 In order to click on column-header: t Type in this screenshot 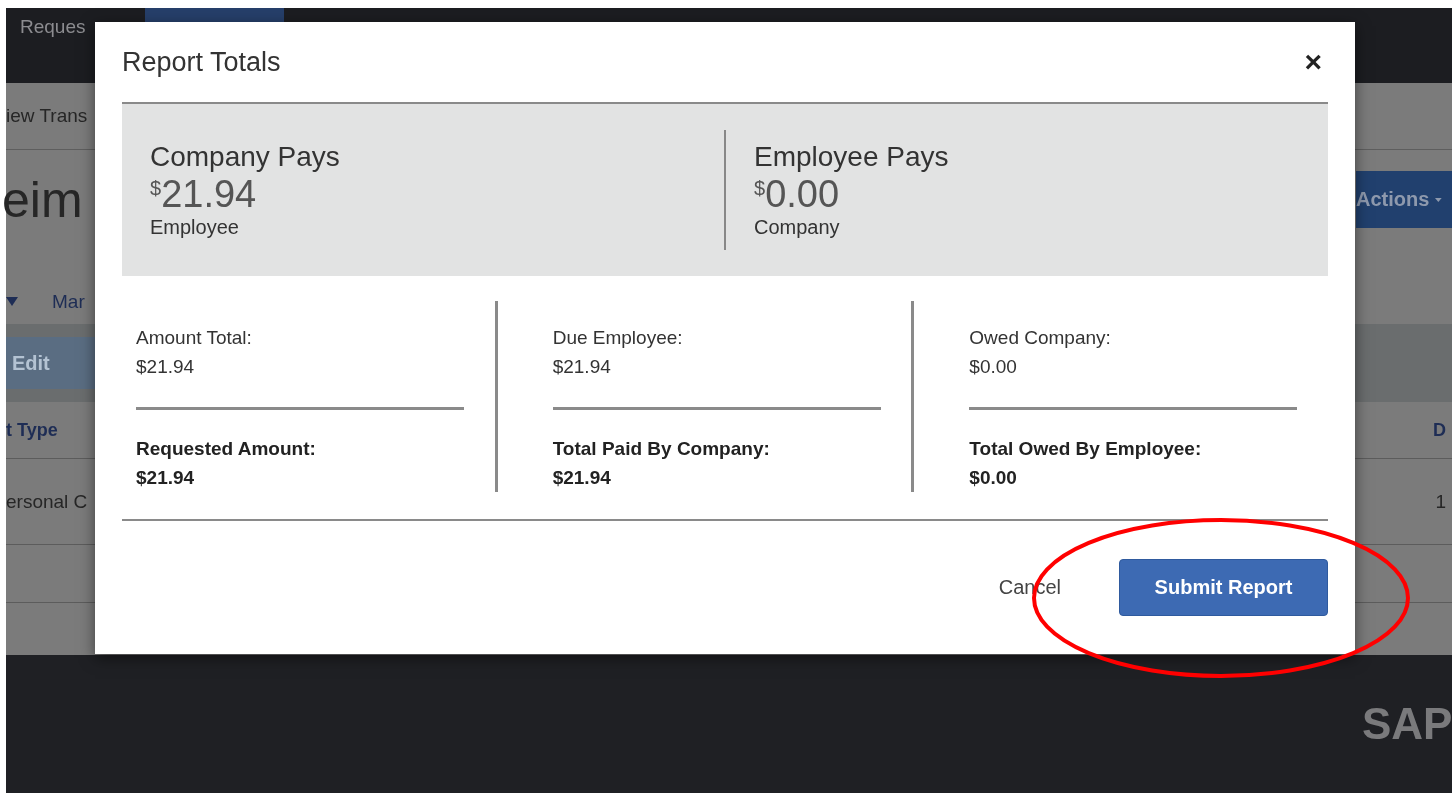, I will do `click(32, 430)`.